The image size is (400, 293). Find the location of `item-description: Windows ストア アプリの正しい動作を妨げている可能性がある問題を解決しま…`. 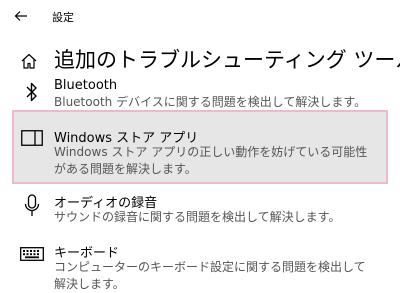

item-description: Windows ストア アプリの正しい動作を妨げている可能性がある問題を解決しま… is located at coordinates (211, 160).